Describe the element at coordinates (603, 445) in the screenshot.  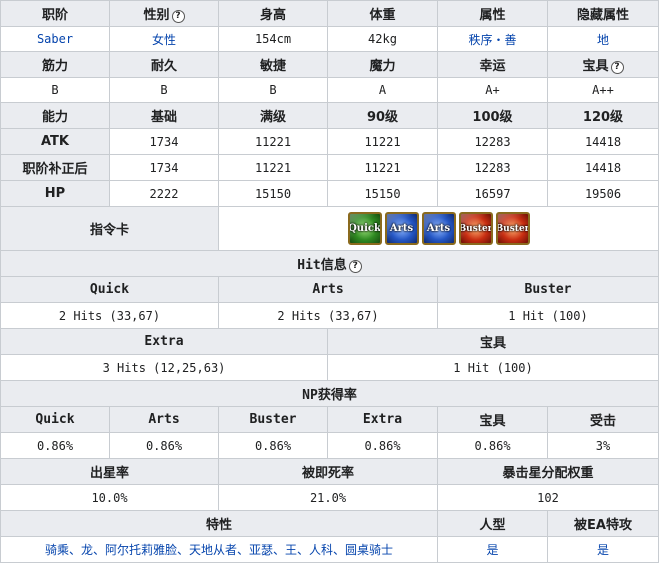
I see `np-value-defense: 3%` at that location.